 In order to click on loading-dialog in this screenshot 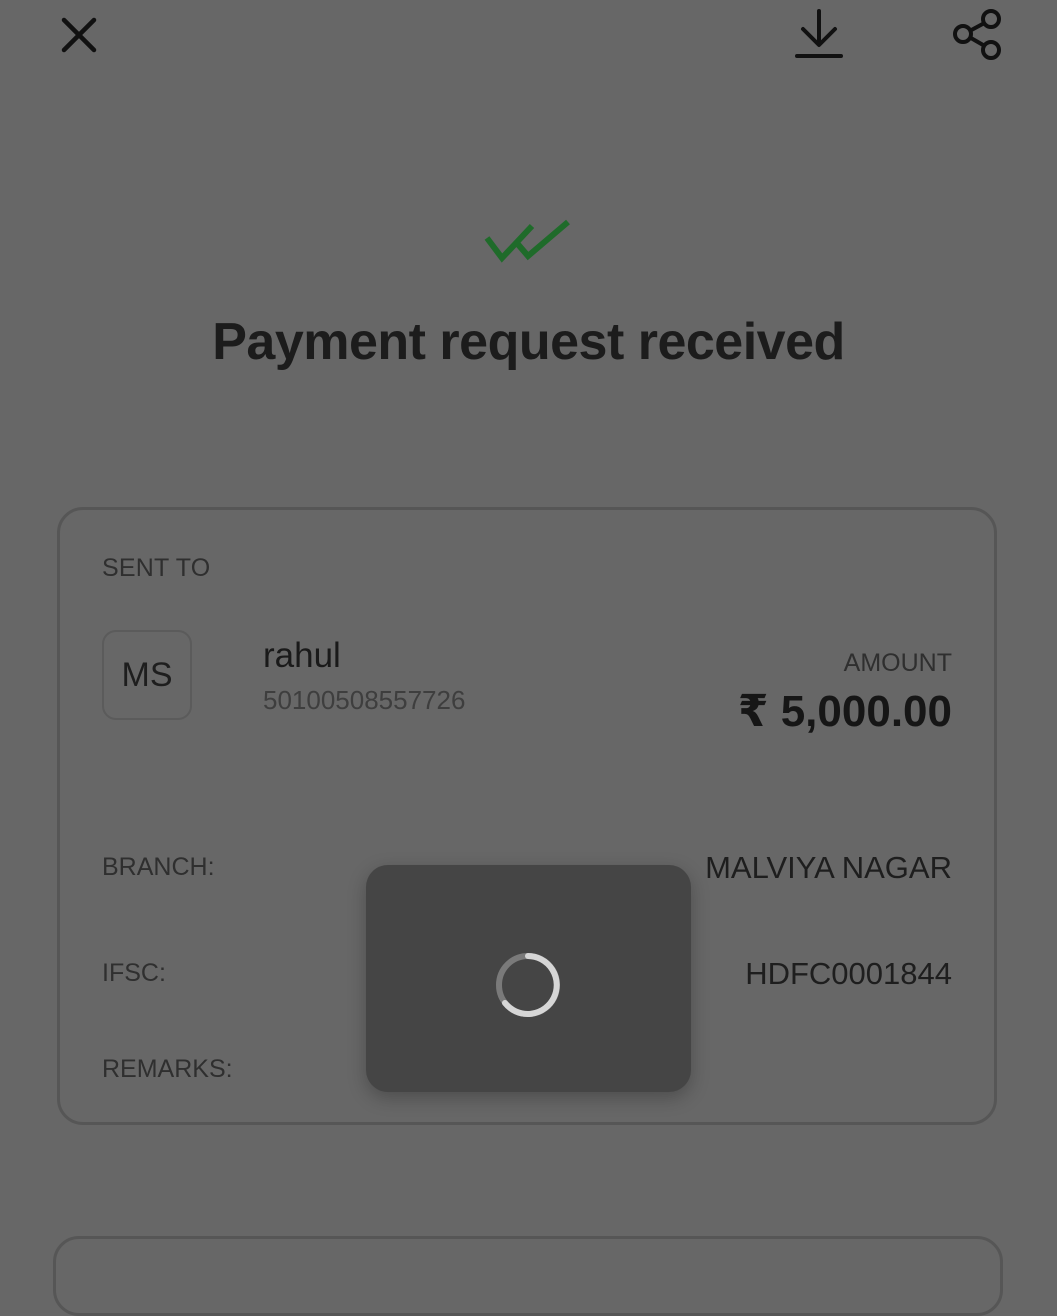, I will do `click(528, 978)`.